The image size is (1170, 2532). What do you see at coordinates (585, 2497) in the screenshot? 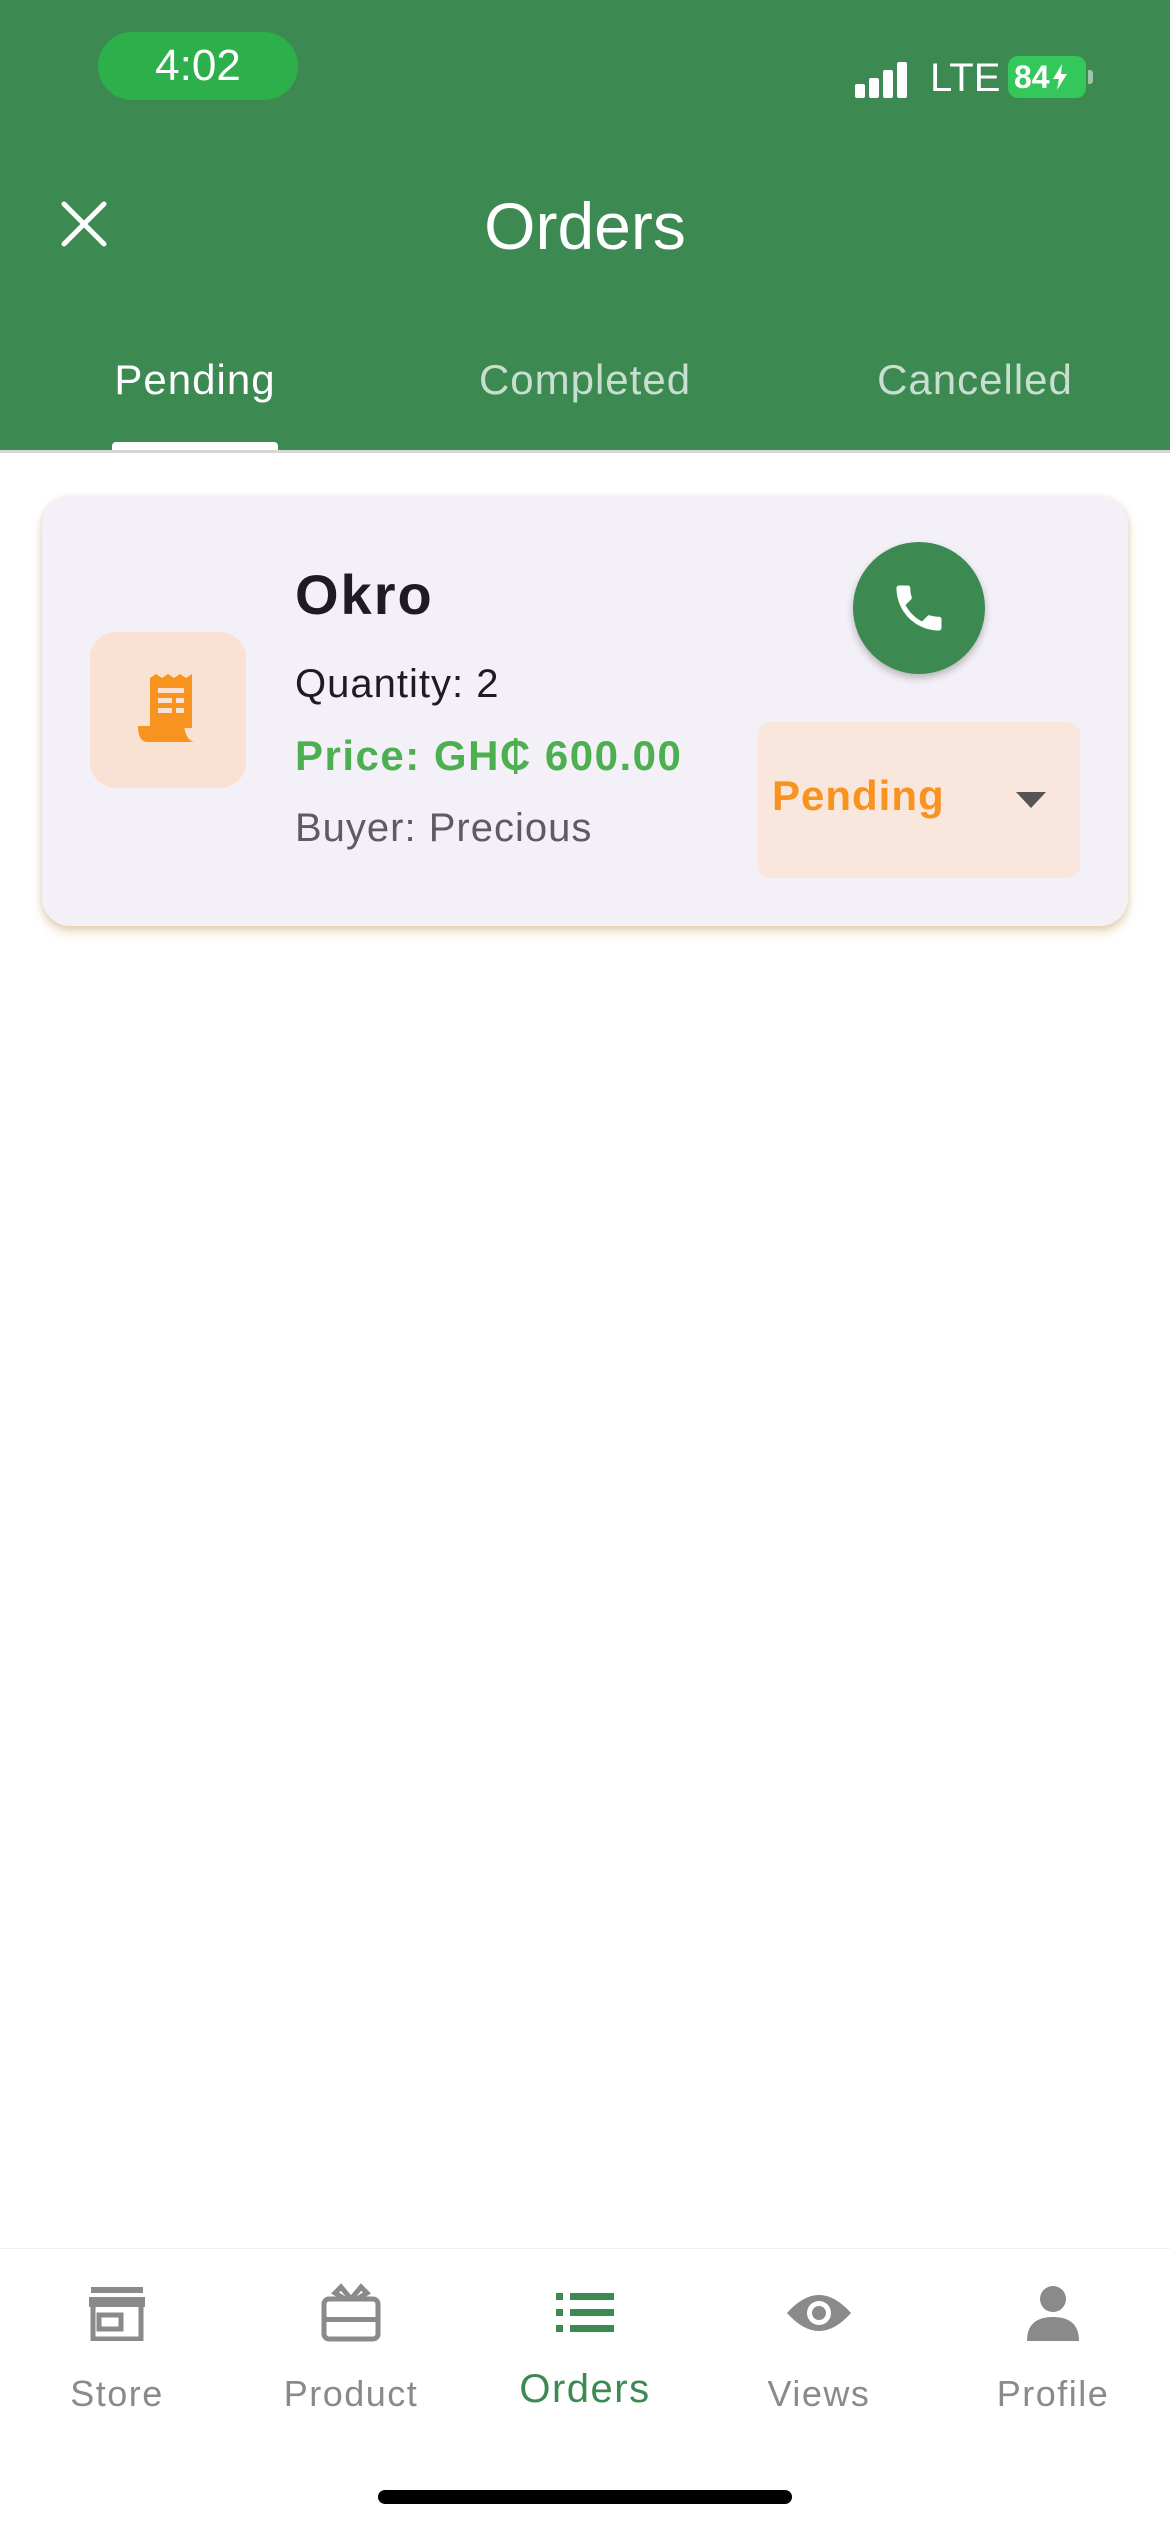
I see `home-indicator` at bounding box center [585, 2497].